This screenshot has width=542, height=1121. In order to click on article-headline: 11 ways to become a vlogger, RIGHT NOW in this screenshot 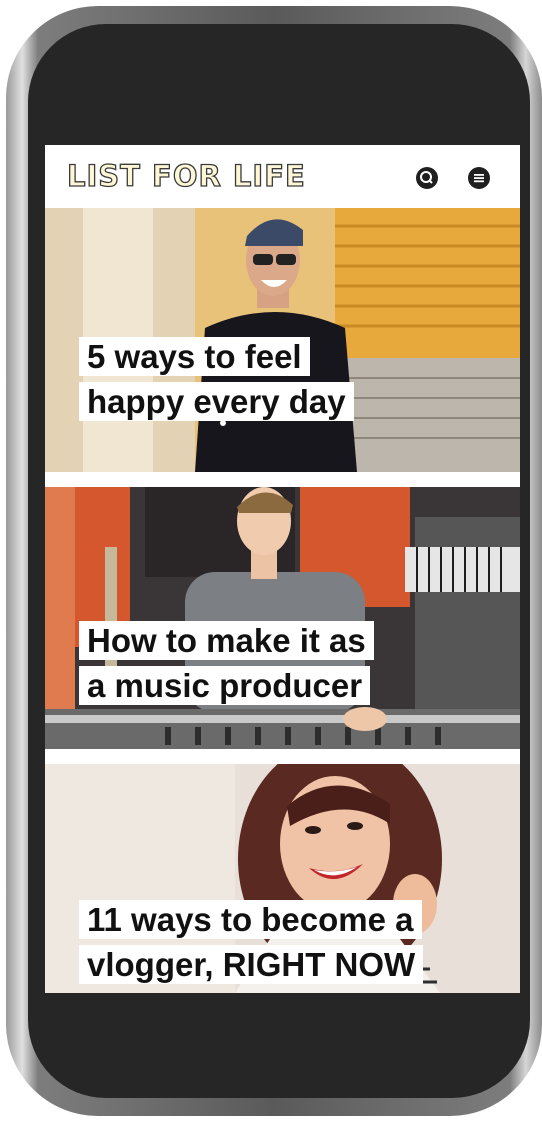, I will do `click(251, 945)`.